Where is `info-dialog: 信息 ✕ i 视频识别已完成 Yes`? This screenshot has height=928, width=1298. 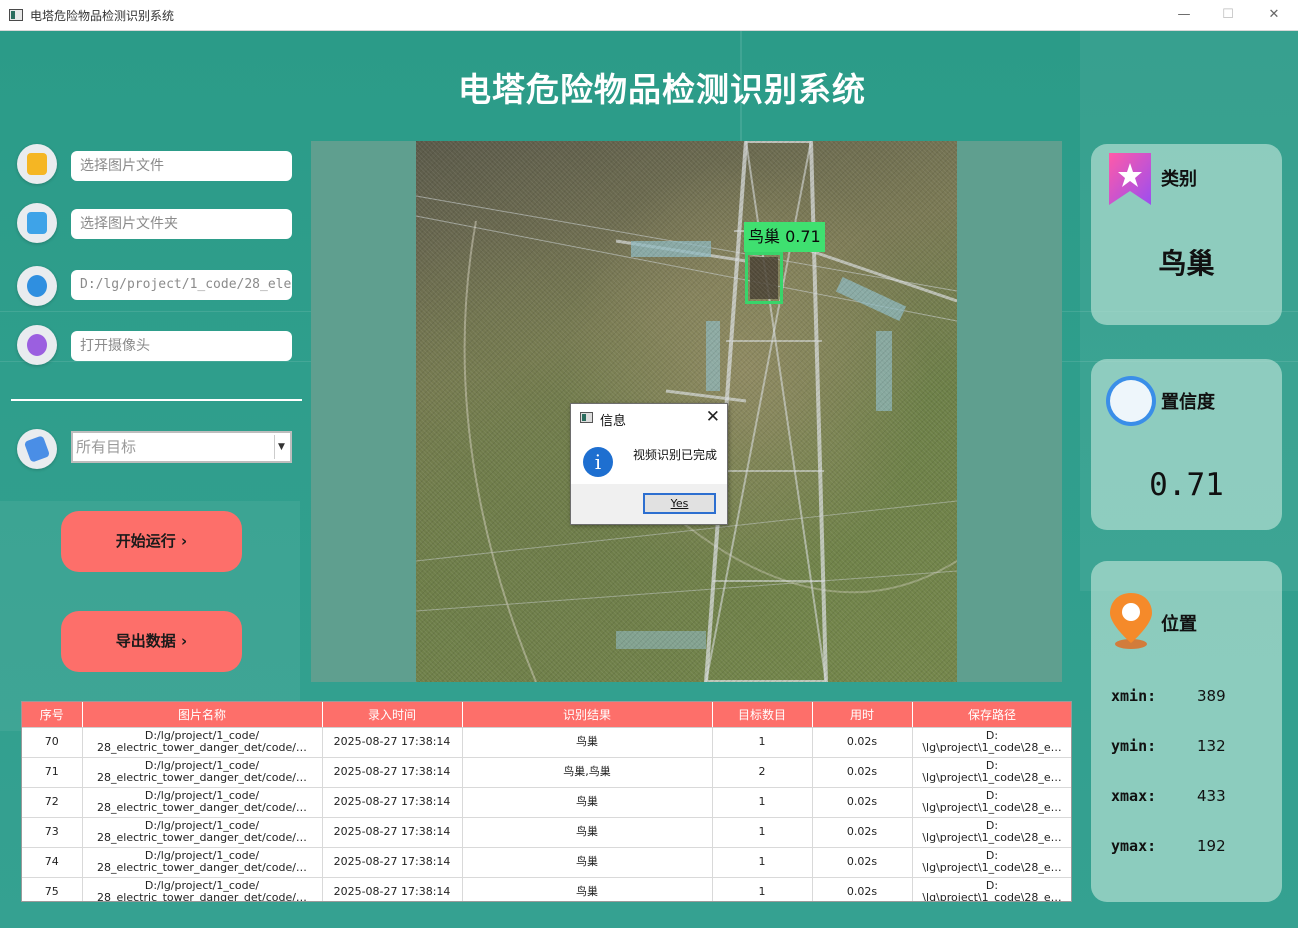 info-dialog: 信息 ✕ i 视频识别已完成 Yes is located at coordinates (649, 464).